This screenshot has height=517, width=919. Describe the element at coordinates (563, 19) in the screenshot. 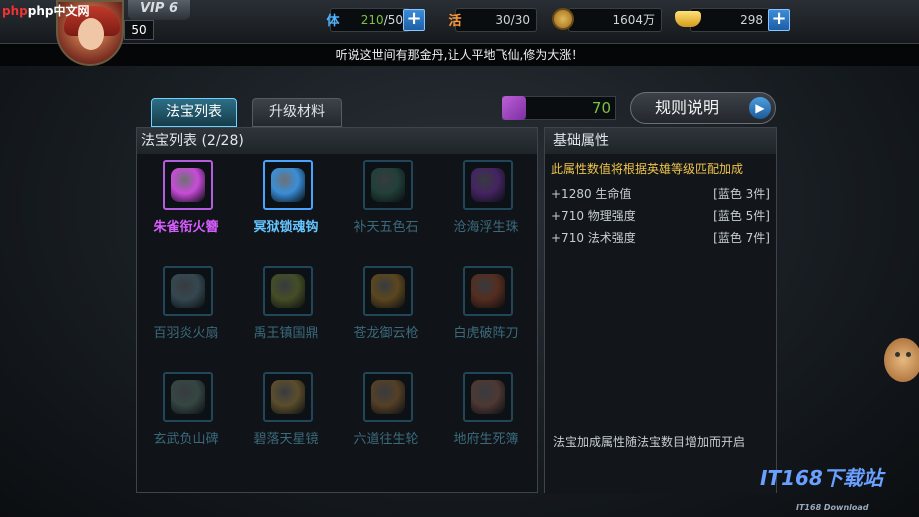

I see `copper-coin-icon` at that location.